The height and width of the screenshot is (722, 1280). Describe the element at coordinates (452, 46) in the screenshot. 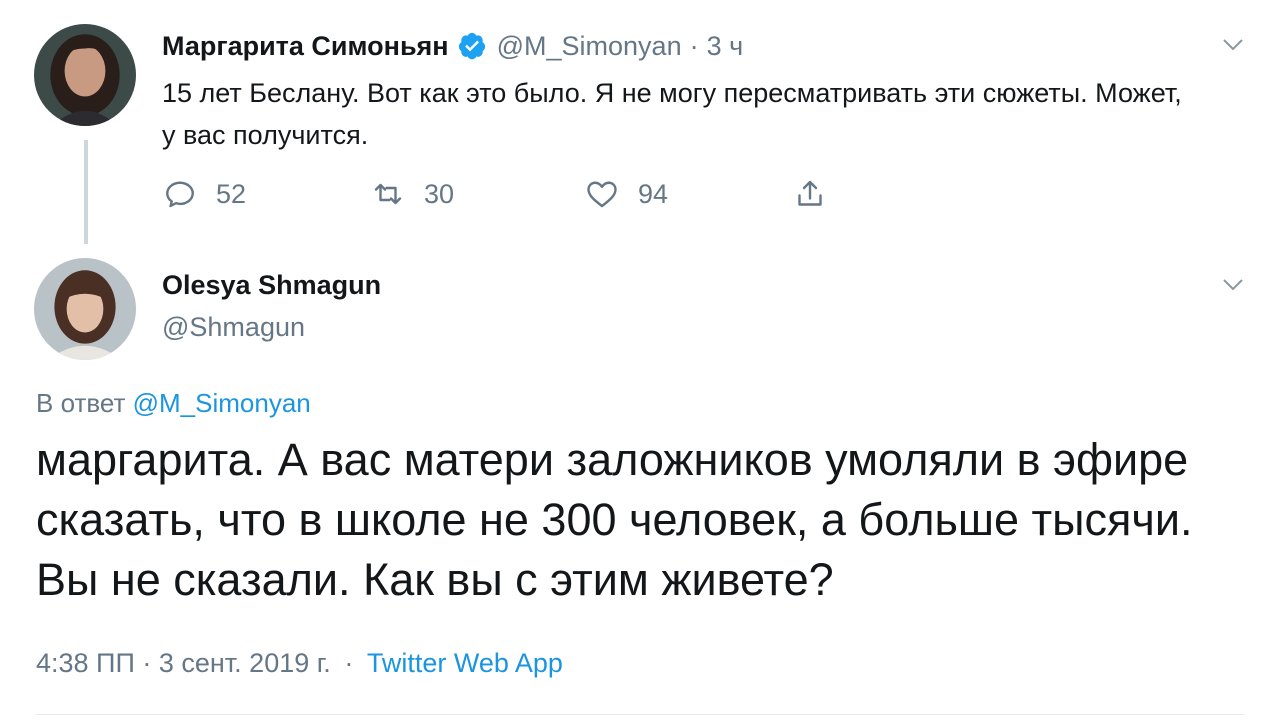

I see `tweet1-header: Маргарита Симоньян @M_Simonyan · 3 ч` at that location.